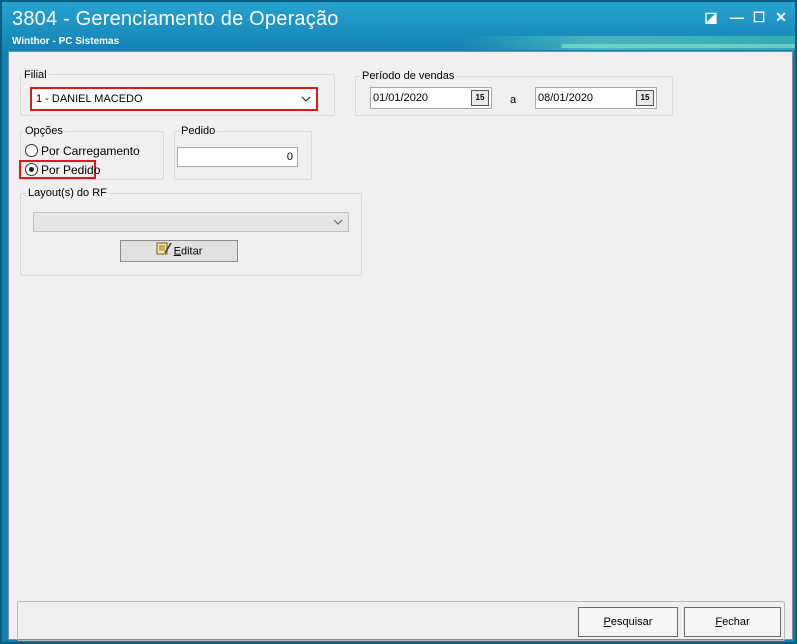 This screenshot has height=644, width=797. What do you see at coordinates (67, 193) in the screenshot?
I see `layout-rf-label: Layout(s) do RF` at bounding box center [67, 193].